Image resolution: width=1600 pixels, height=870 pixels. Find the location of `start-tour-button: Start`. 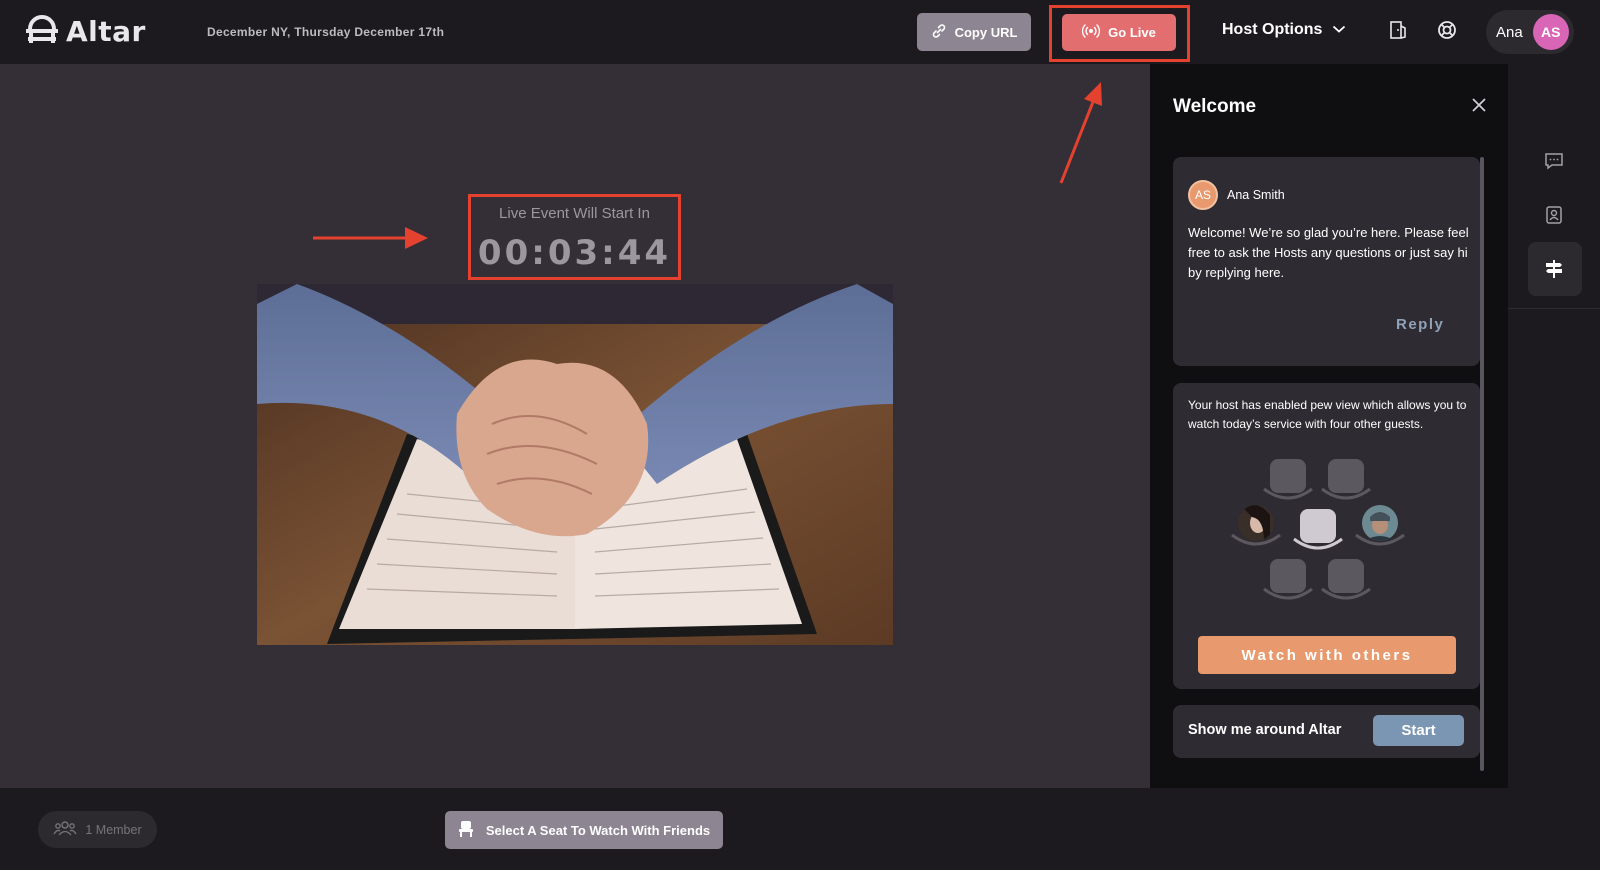

start-tour-button: Start is located at coordinates (1418, 730).